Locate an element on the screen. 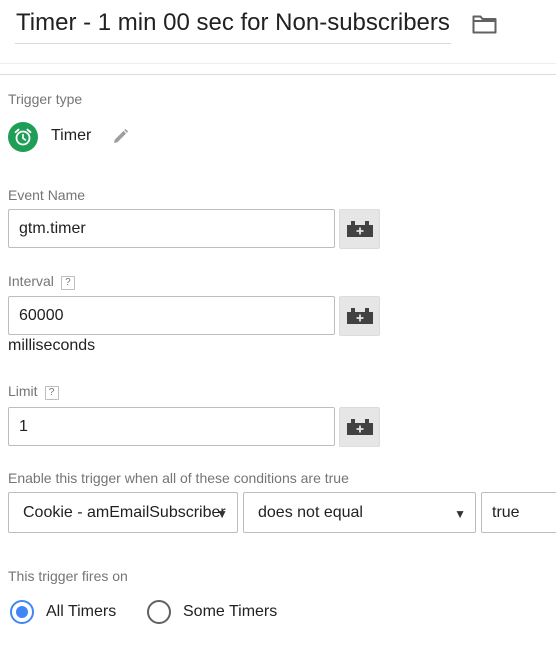 Image resolution: width=556 pixels, height=647 pixels. alarm-clock-icon is located at coordinates (23, 137).